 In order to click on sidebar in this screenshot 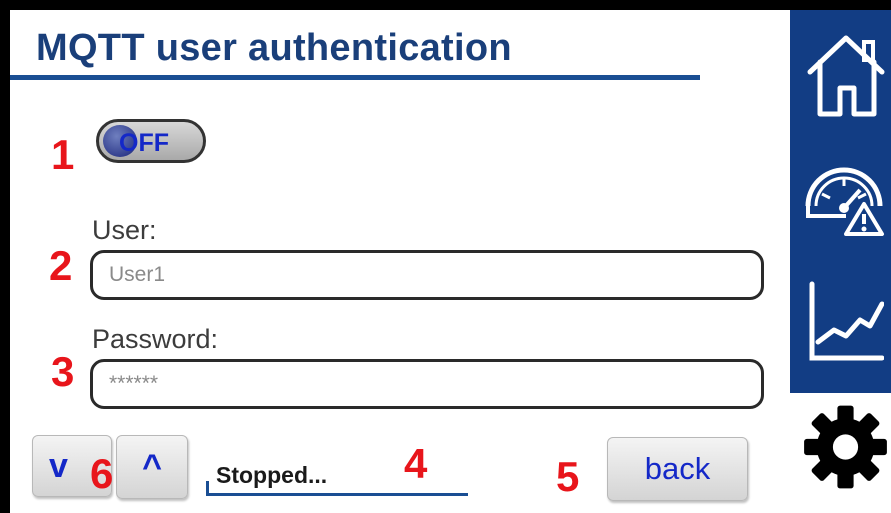, I will do `click(840, 201)`.